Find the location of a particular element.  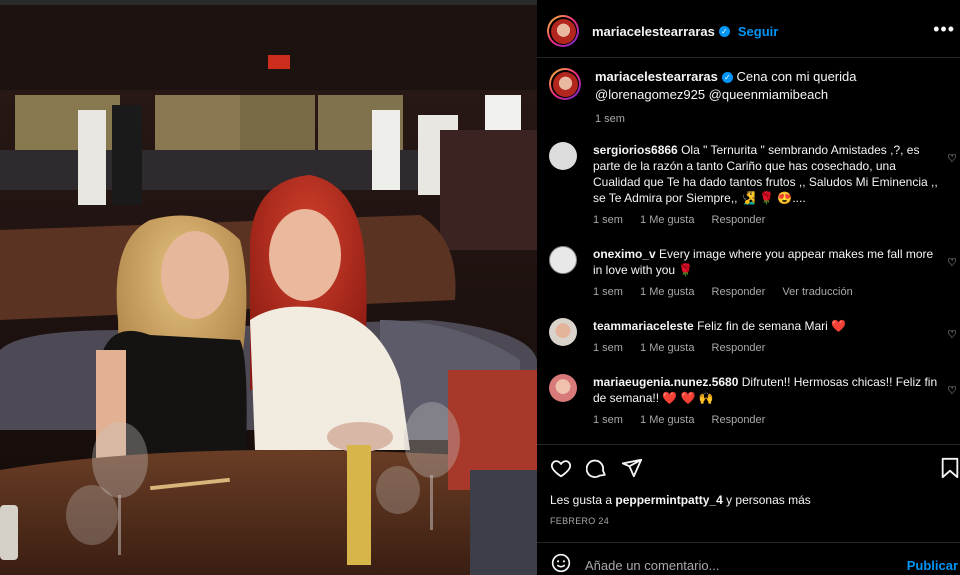

share-icon is located at coordinates (632, 471).